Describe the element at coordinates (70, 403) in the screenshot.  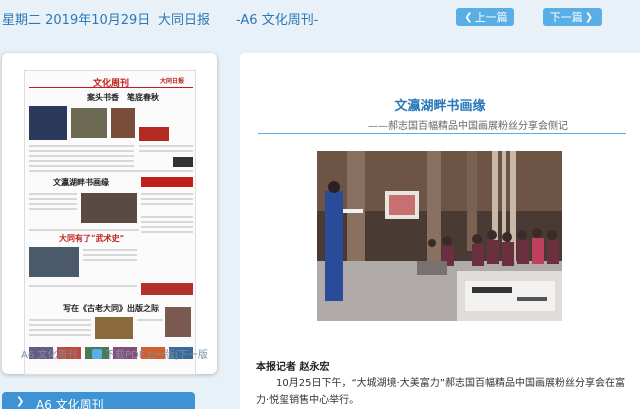
I see `edition-tab-label: A6 文化周刊` at that location.